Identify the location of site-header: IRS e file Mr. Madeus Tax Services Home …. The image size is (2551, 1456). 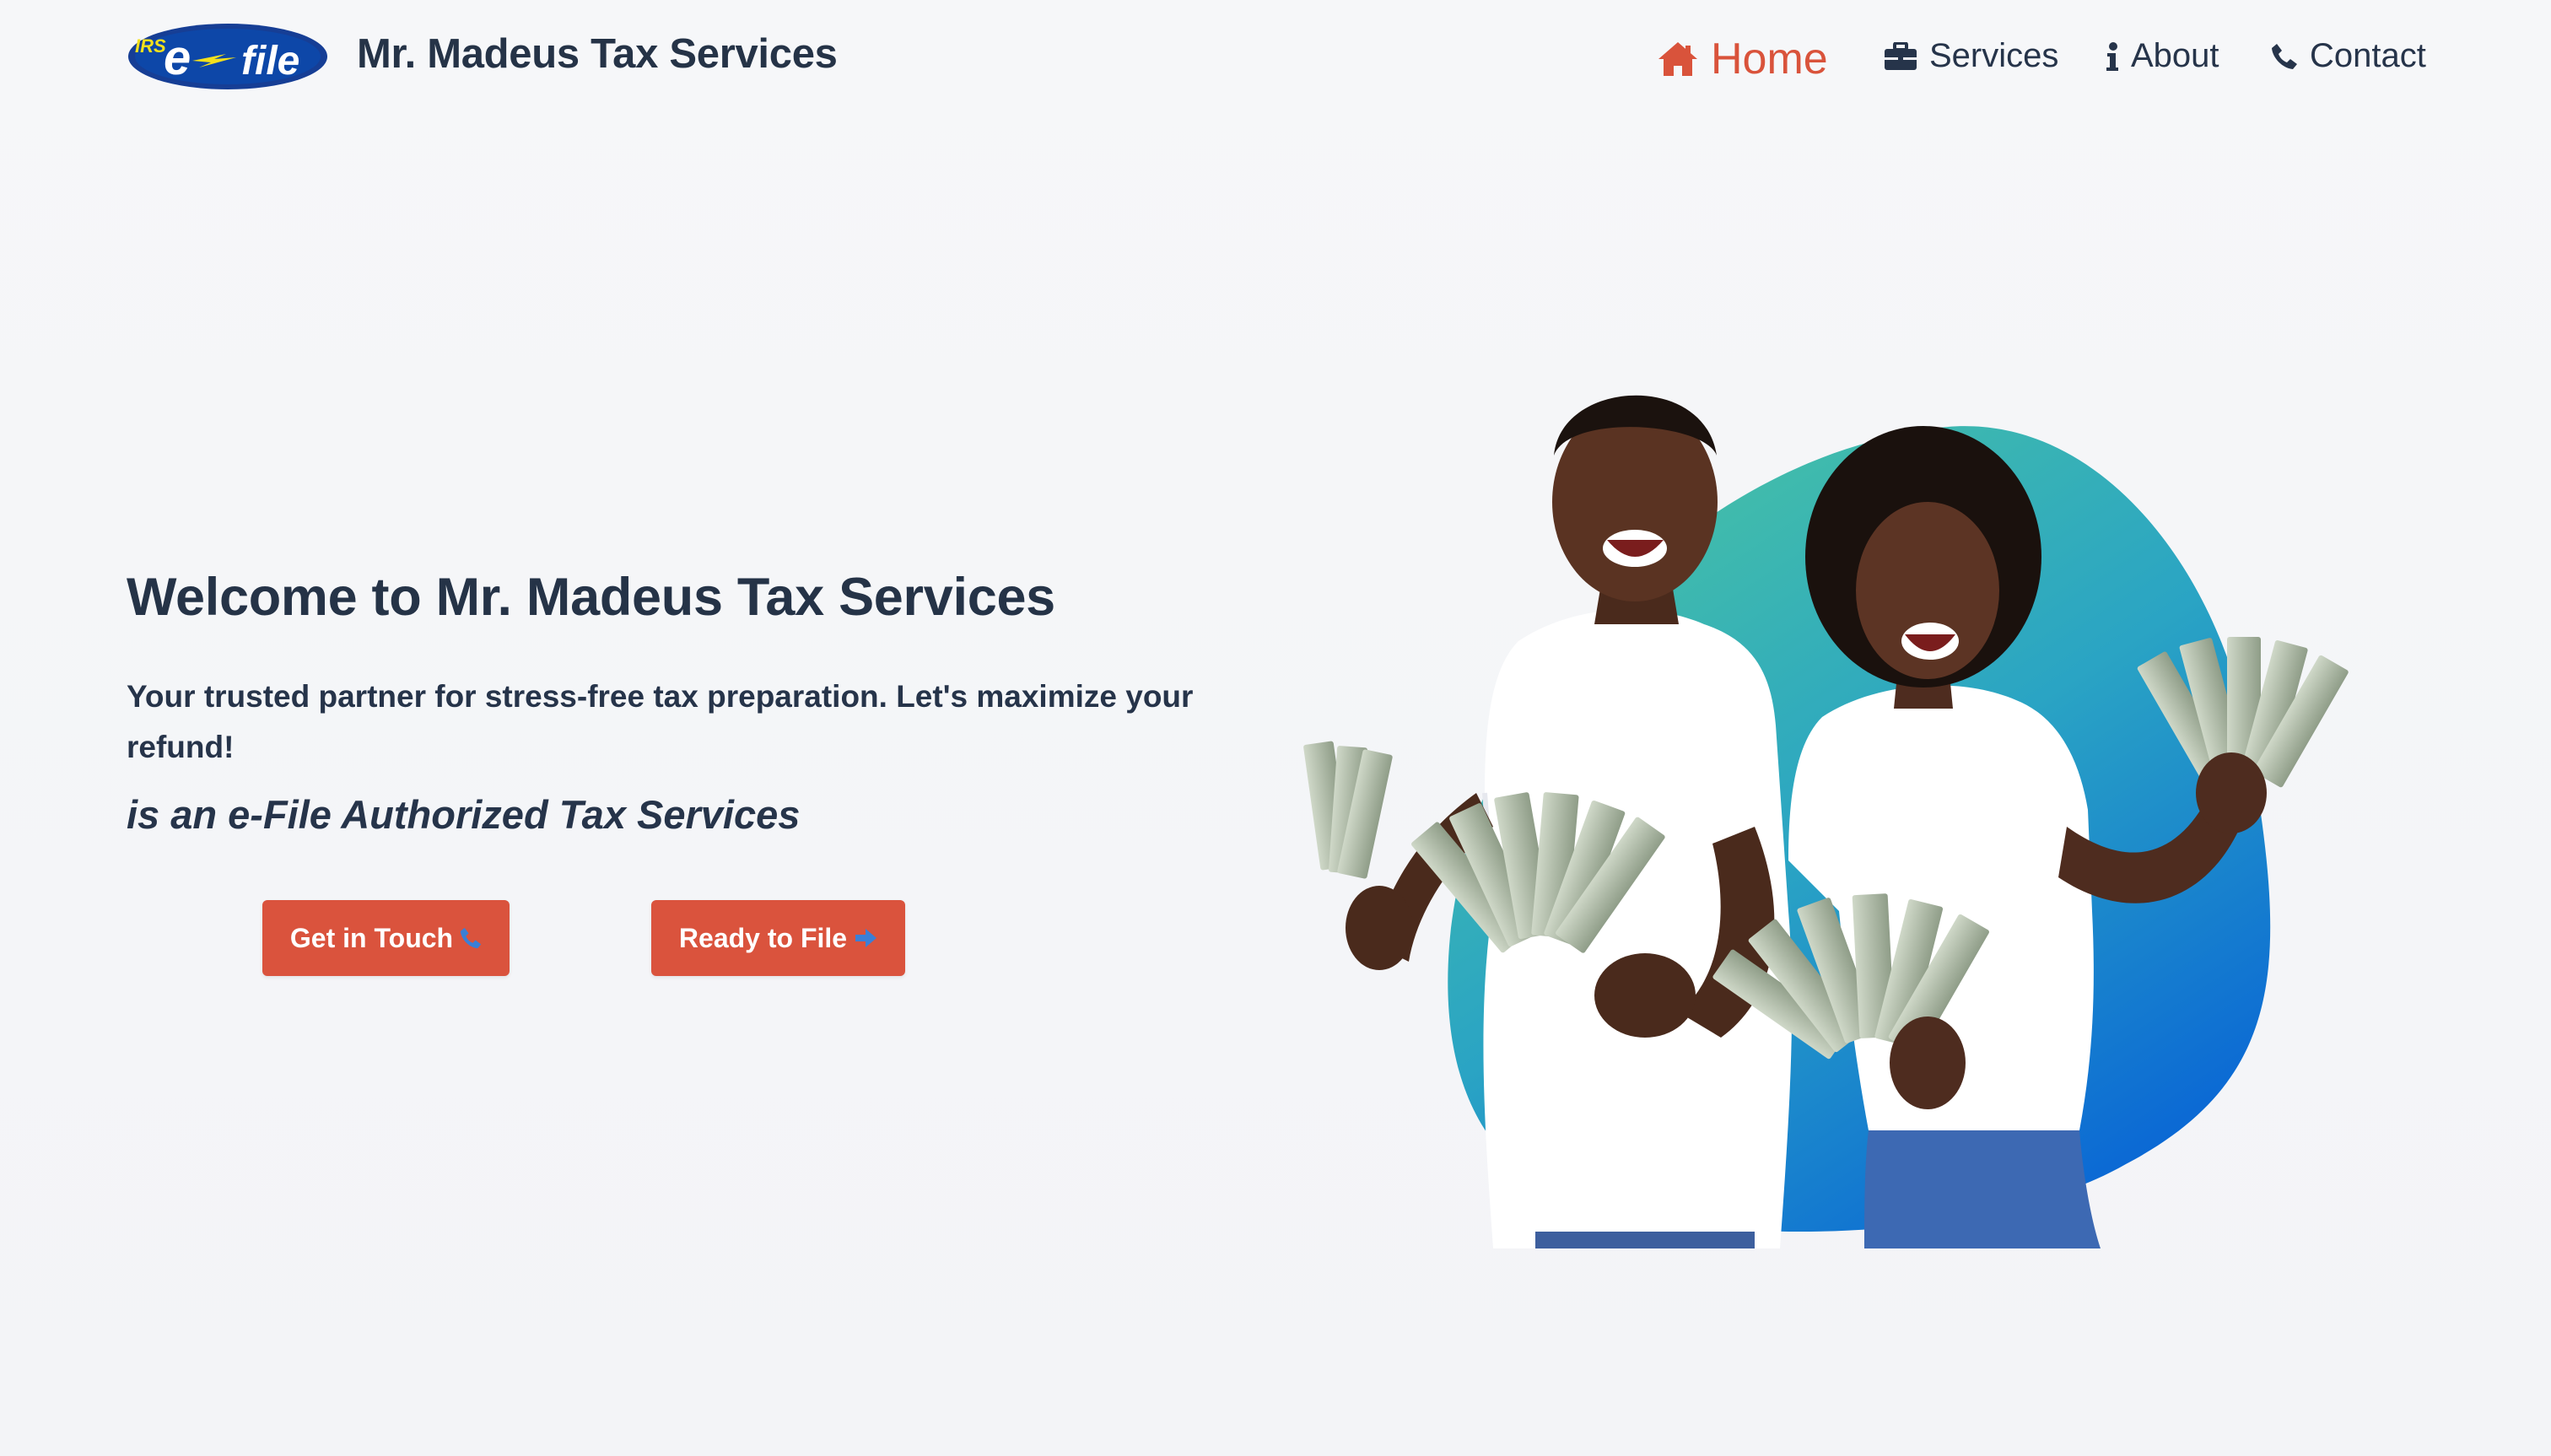
(1275, 57).